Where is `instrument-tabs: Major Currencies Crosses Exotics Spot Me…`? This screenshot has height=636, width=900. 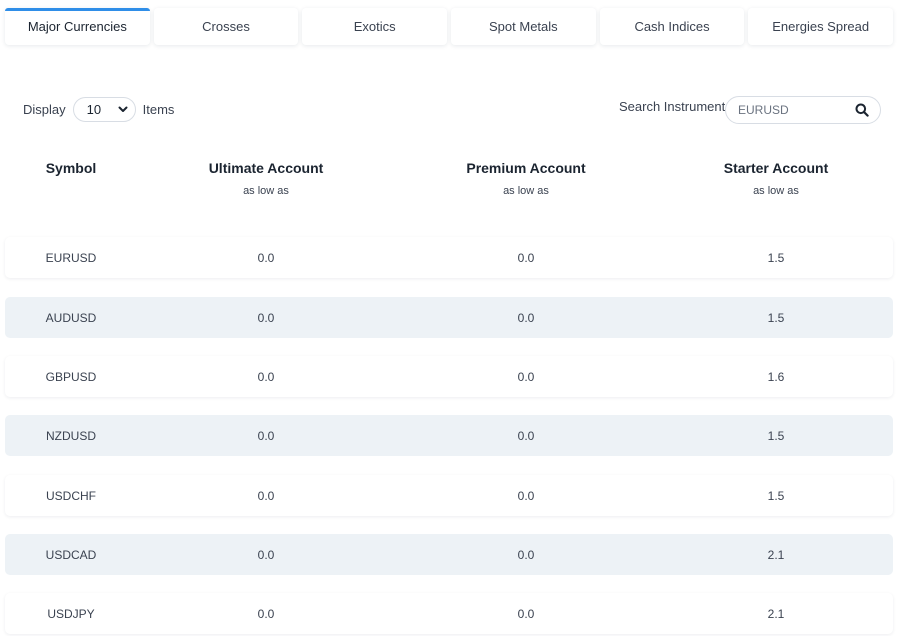
instrument-tabs: Major Currencies Crosses Exotics Spot Me… is located at coordinates (449, 27).